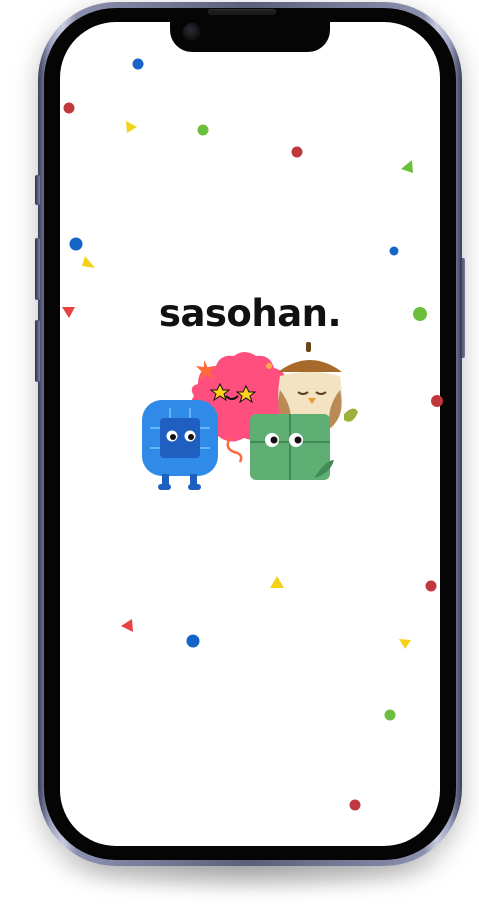 This screenshot has width=479, height=911. I want to click on silent-switch, so click(37, 190).